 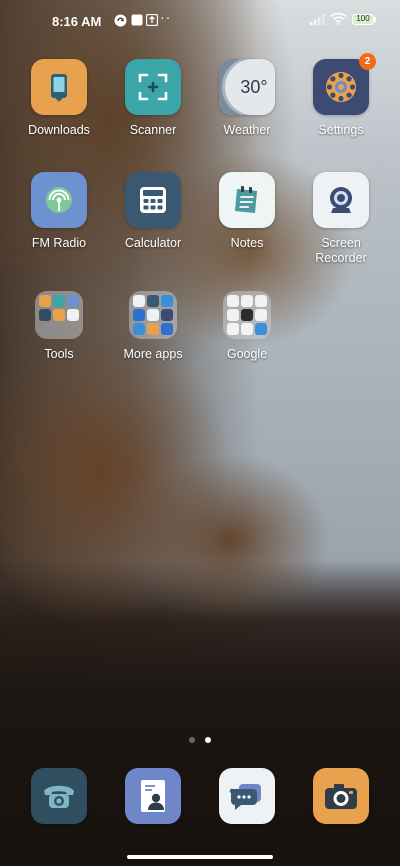 I want to click on dock-messages, so click(x=247, y=796).